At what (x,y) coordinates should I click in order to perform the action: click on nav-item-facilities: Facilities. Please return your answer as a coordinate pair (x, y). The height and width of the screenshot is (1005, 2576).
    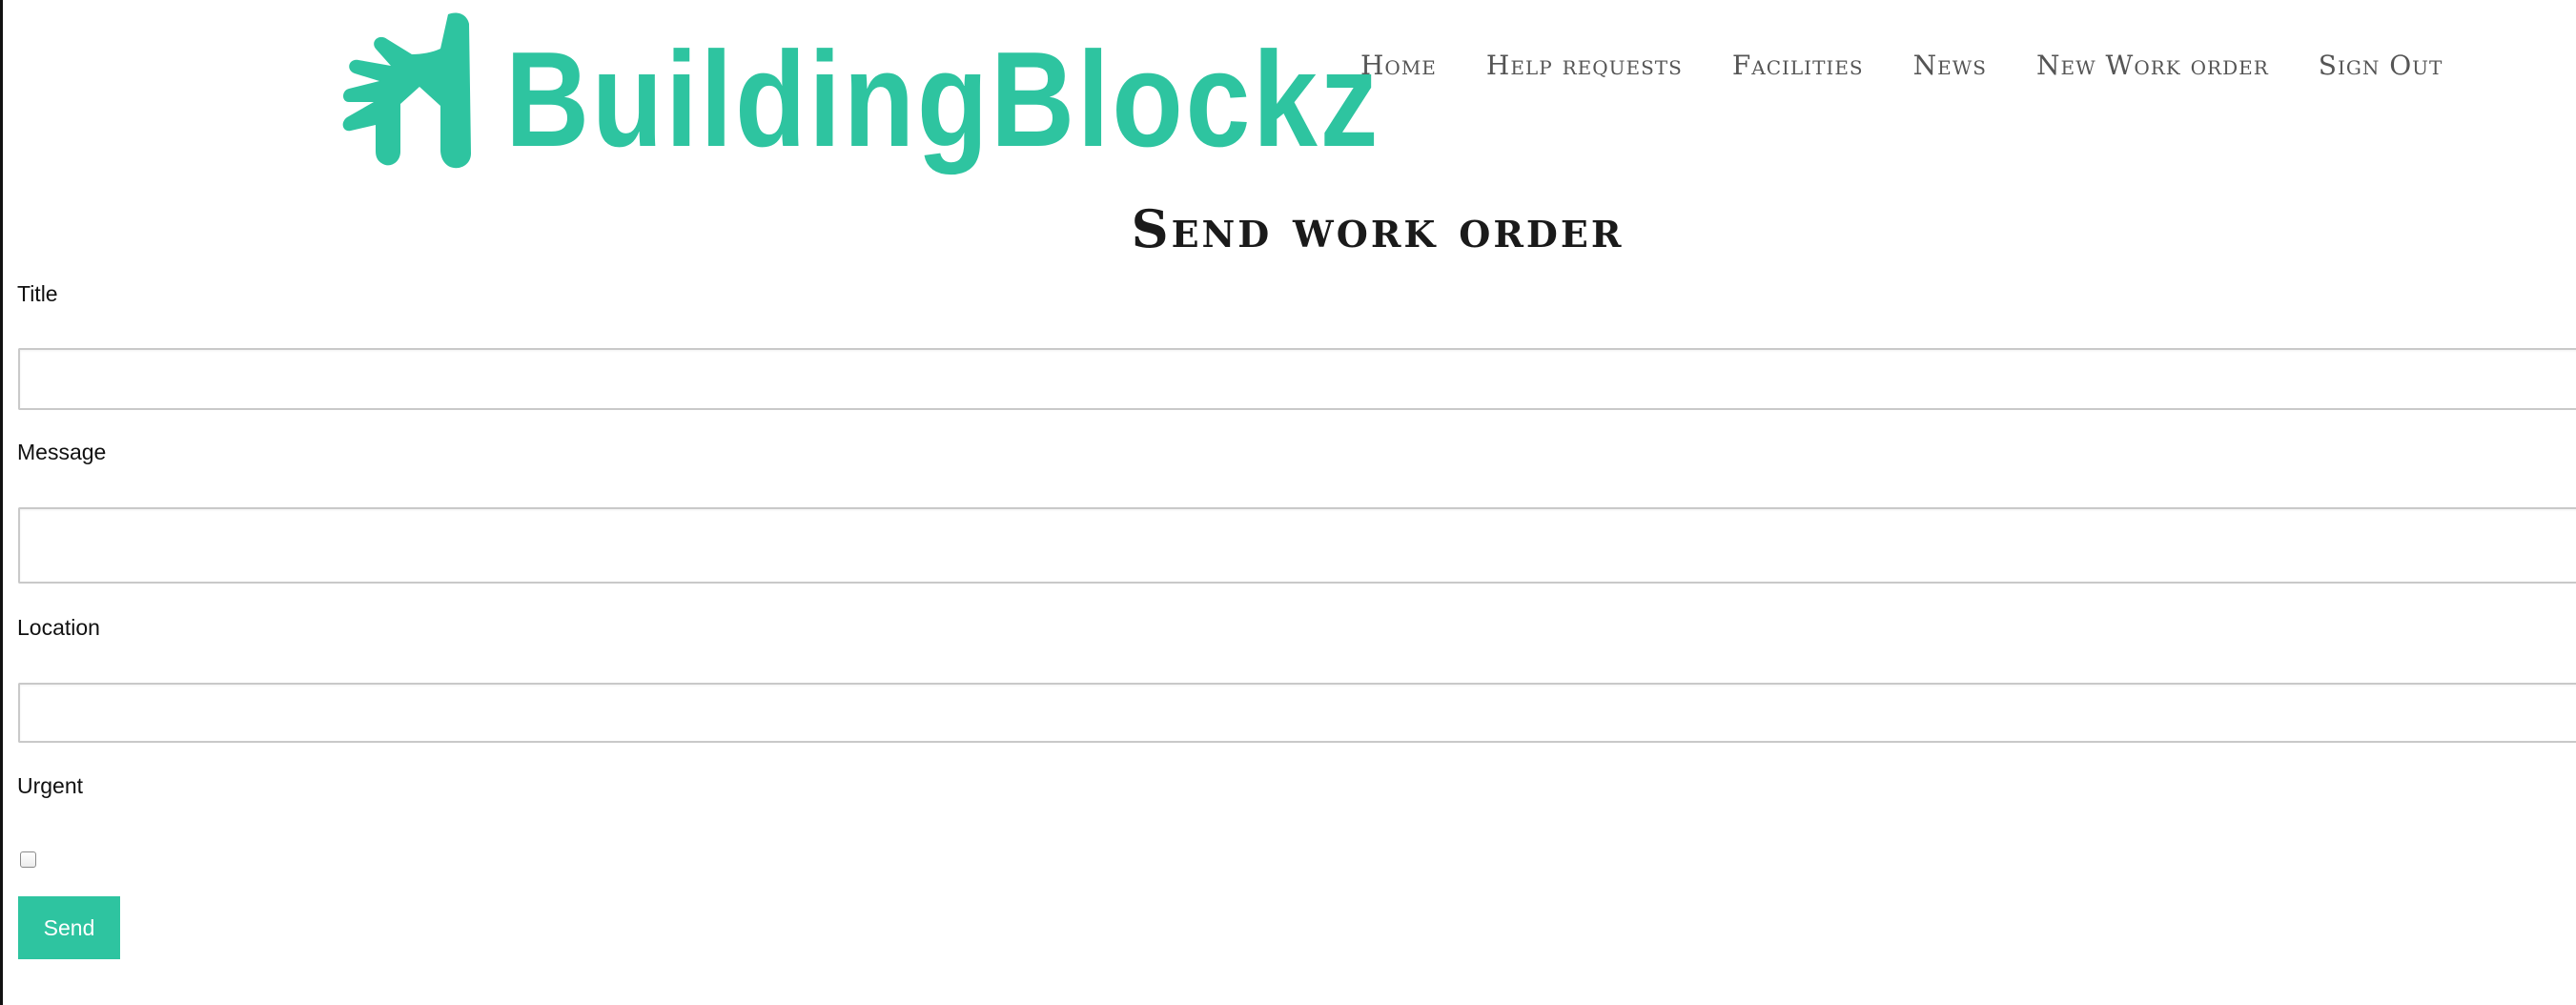
    Looking at the image, I should click on (1798, 65).